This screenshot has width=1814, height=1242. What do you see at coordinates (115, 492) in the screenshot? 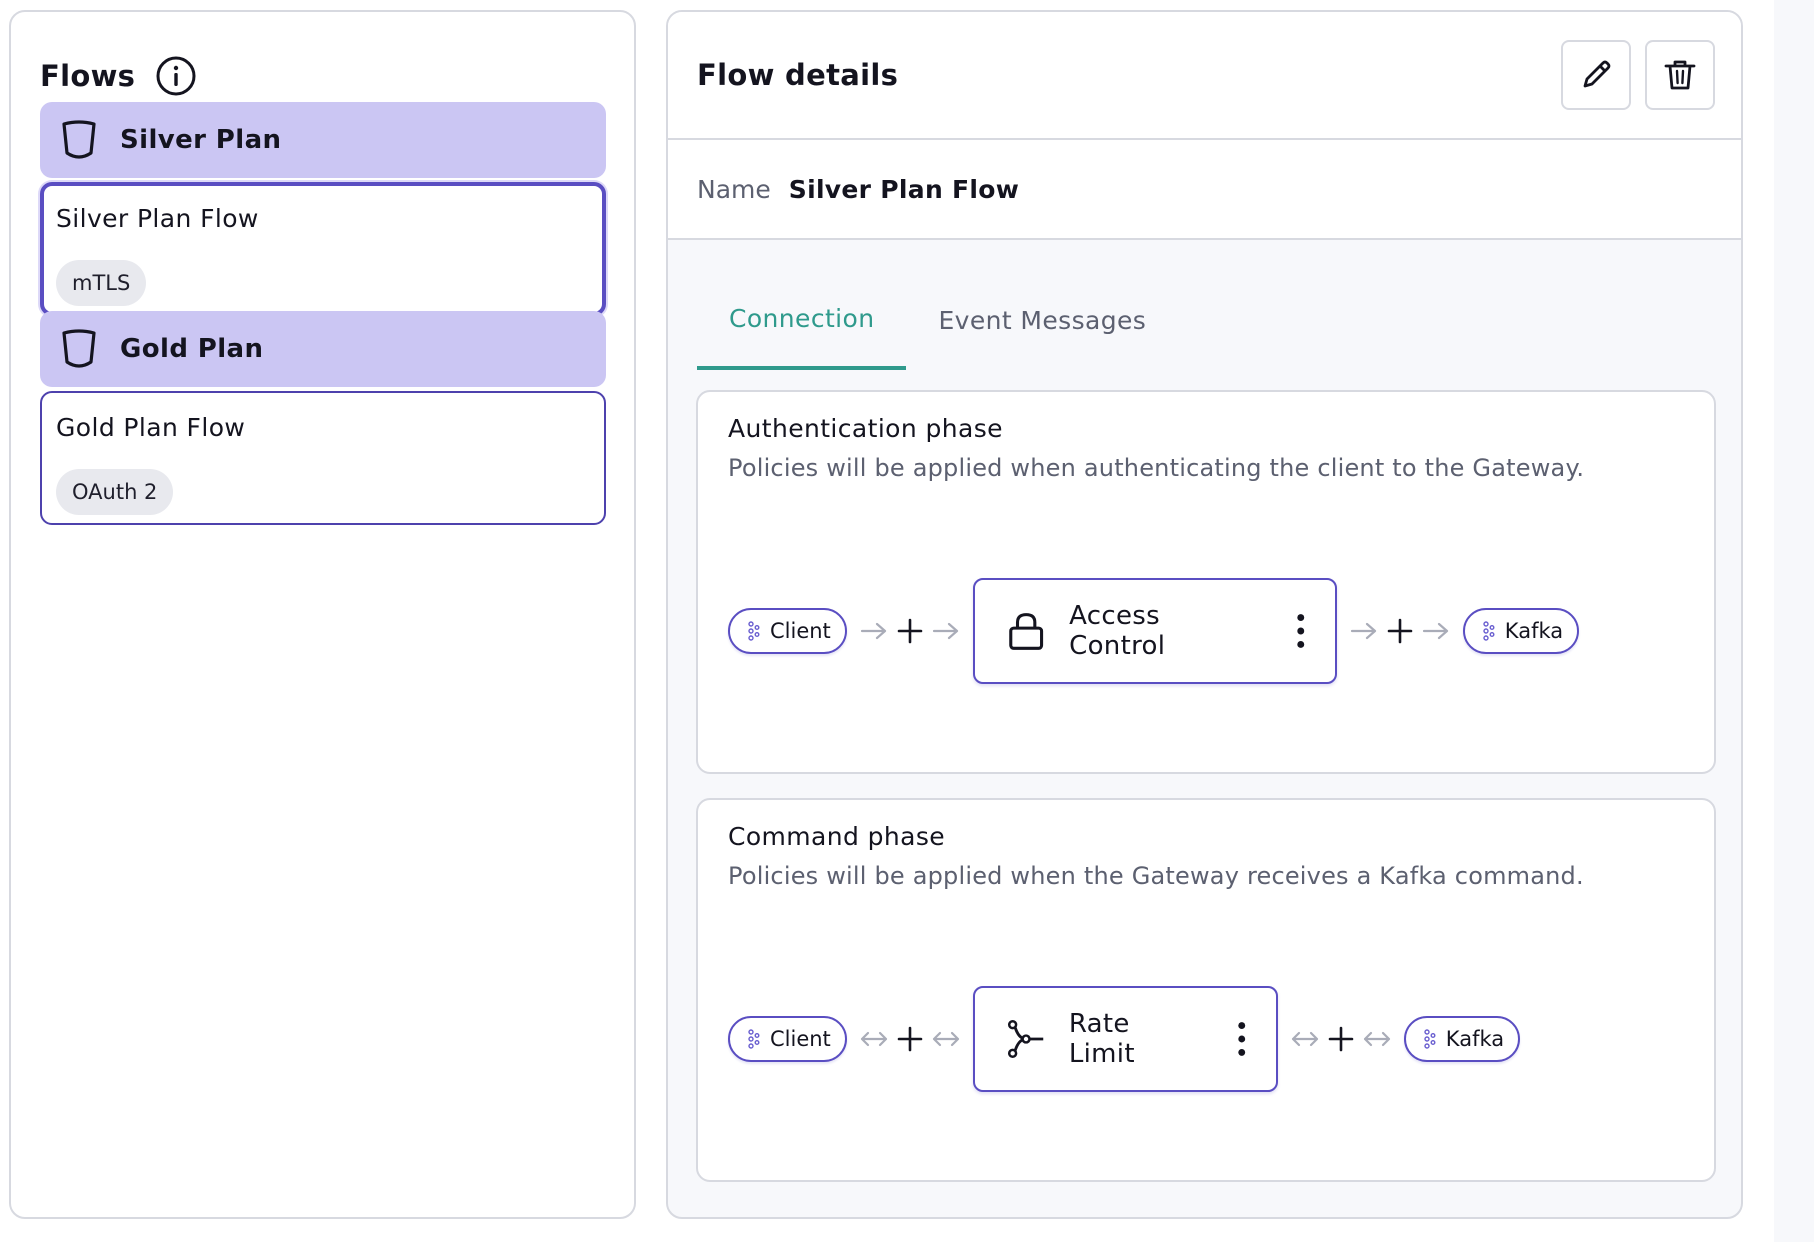
I see `flow-tag: OAuth 2` at bounding box center [115, 492].